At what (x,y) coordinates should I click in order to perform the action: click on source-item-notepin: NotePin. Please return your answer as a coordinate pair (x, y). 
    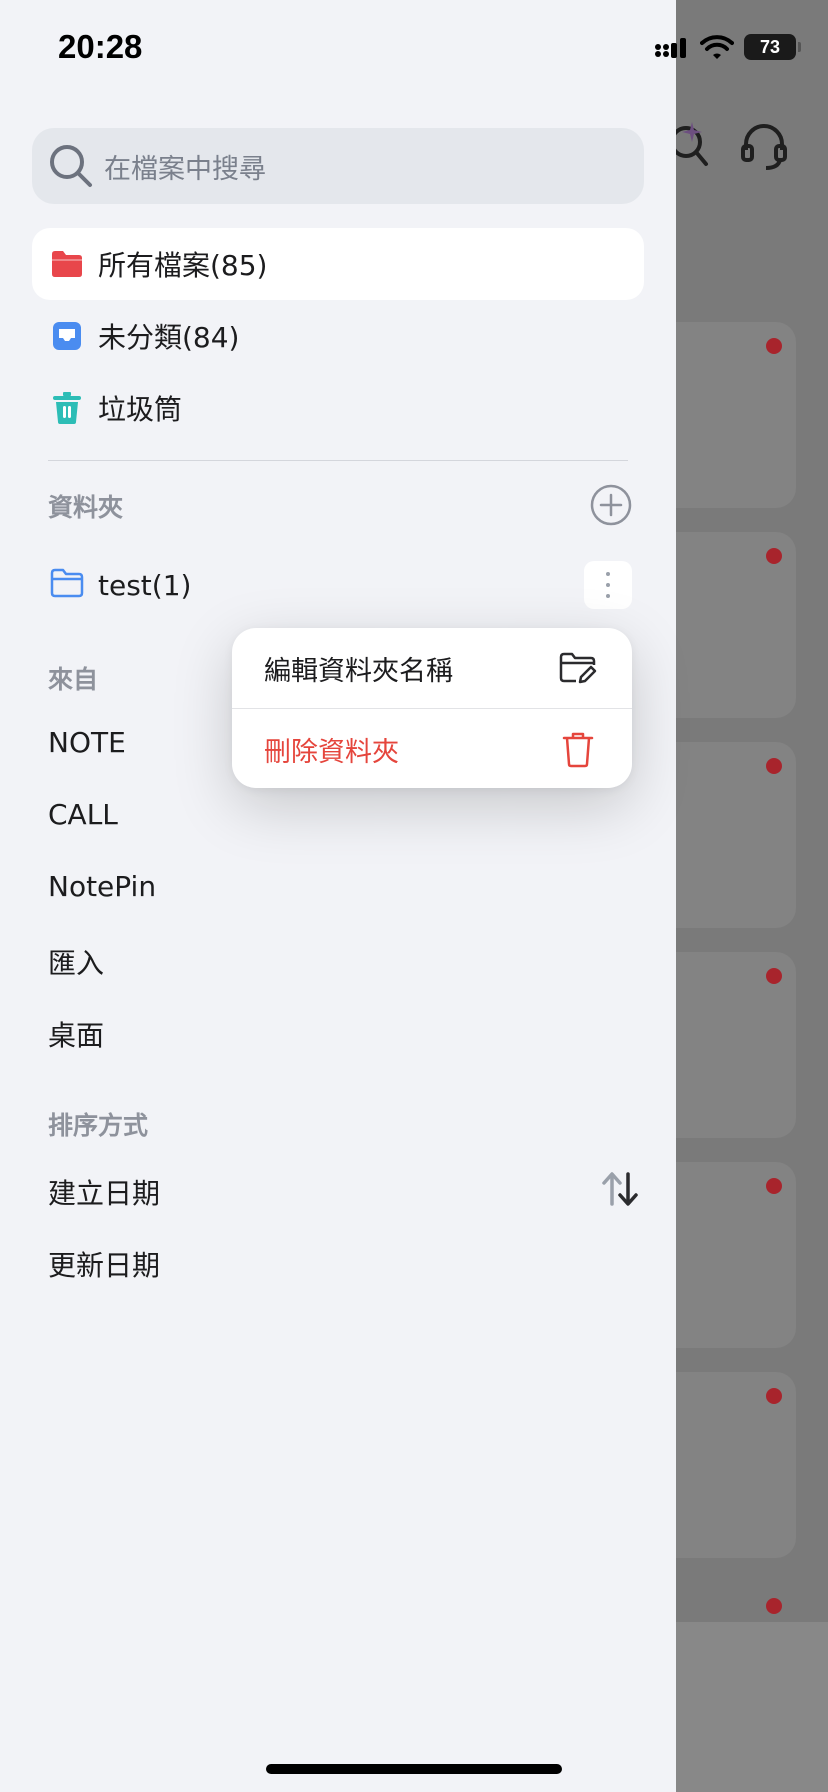
    Looking at the image, I should click on (102, 886).